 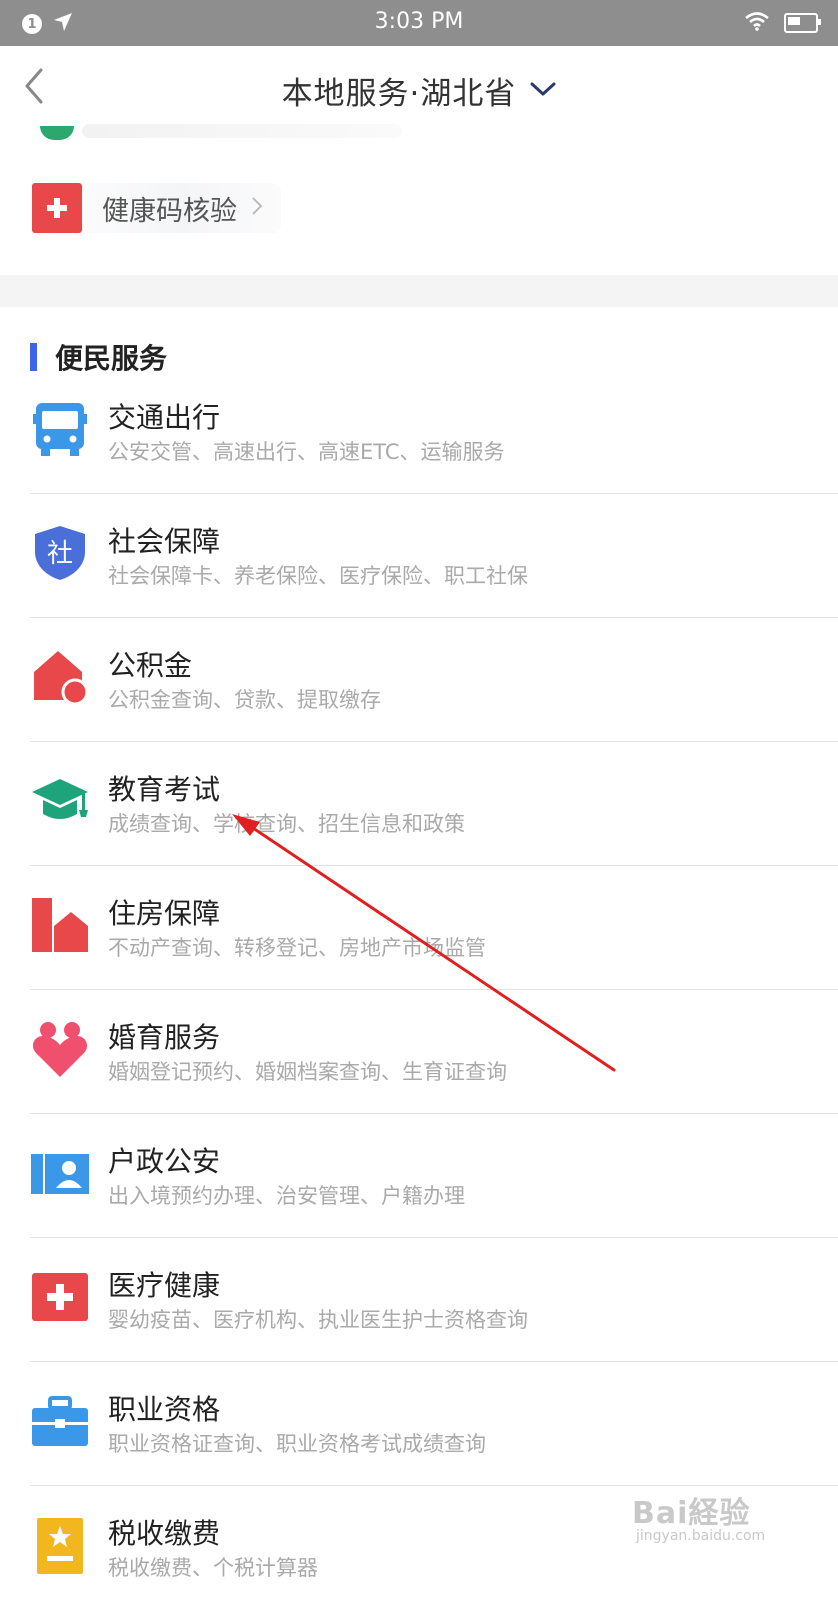 What do you see at coordinates (164, 1161) in the screenshot?
I see `service-title: 户政公安` at bounding box center [164, 1161].